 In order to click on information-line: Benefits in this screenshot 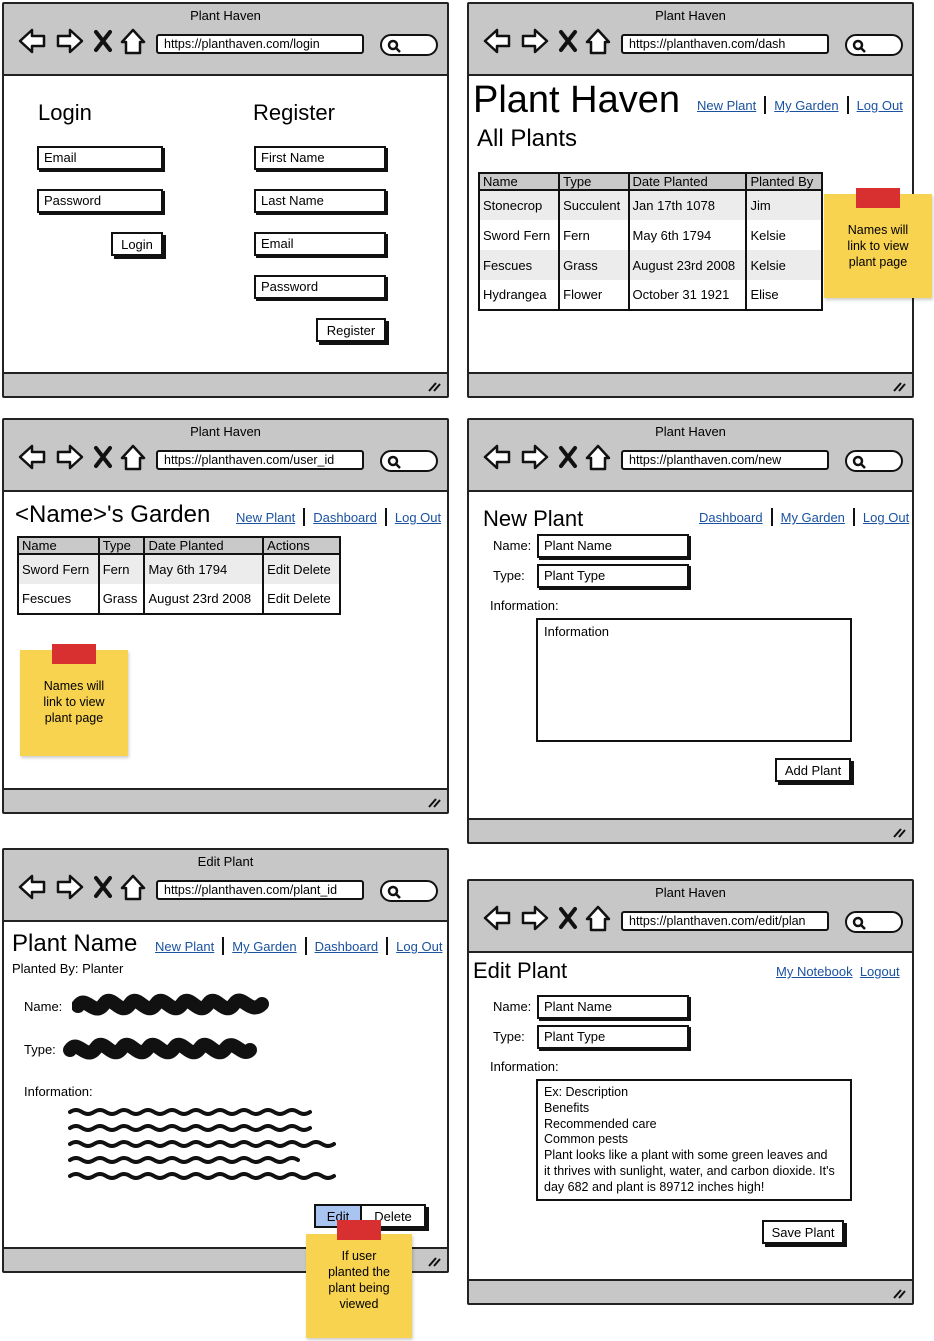, I will do `click(567, 1107)`.